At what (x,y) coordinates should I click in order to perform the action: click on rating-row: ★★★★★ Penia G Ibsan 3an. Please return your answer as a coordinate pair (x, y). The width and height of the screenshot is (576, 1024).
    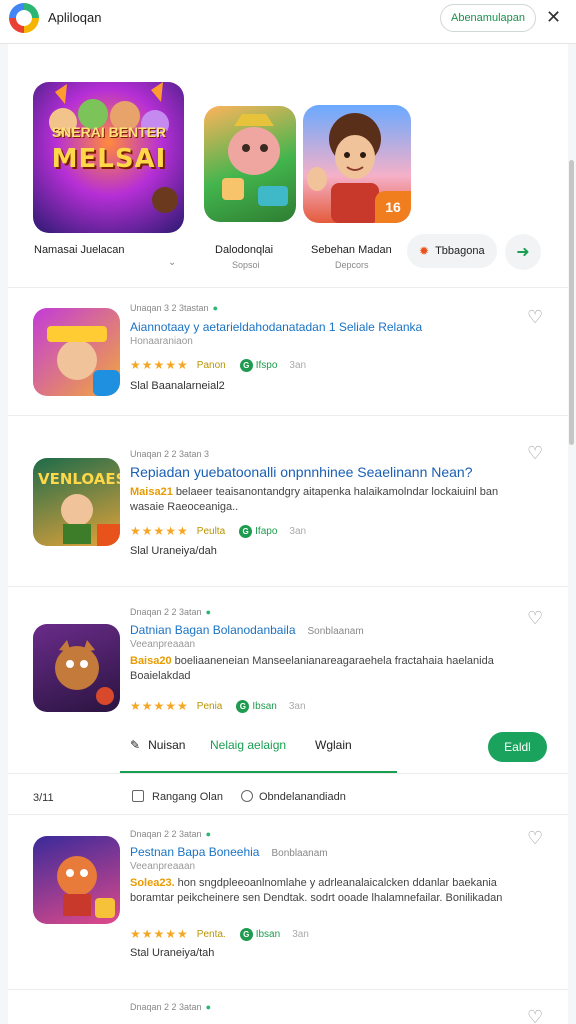
    Looking at the image, I should click on (218, 706).